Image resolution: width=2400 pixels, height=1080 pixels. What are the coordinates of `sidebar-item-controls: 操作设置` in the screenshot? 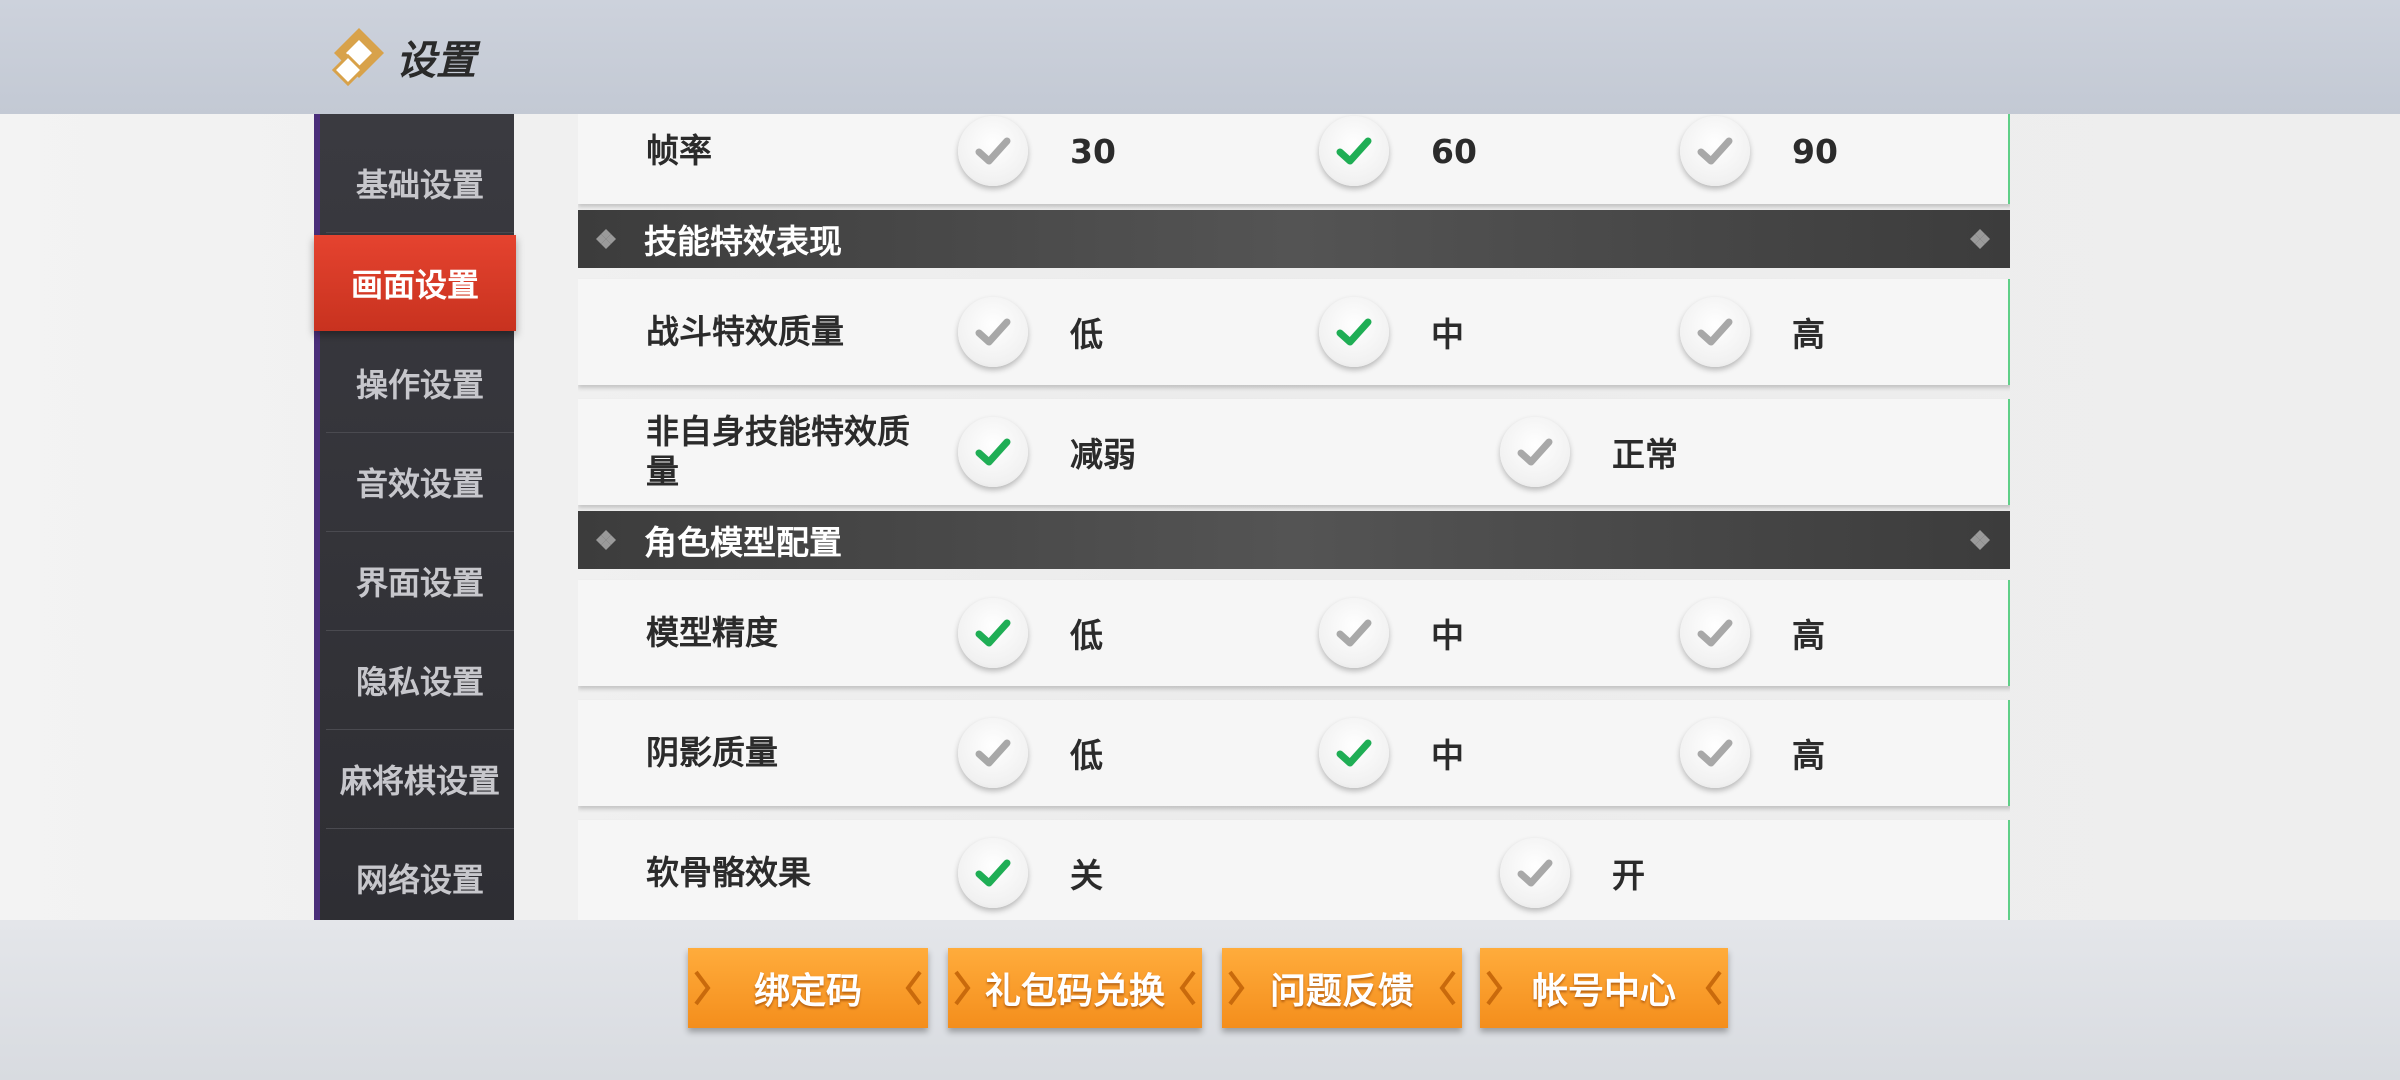 It's located at (420, 383).